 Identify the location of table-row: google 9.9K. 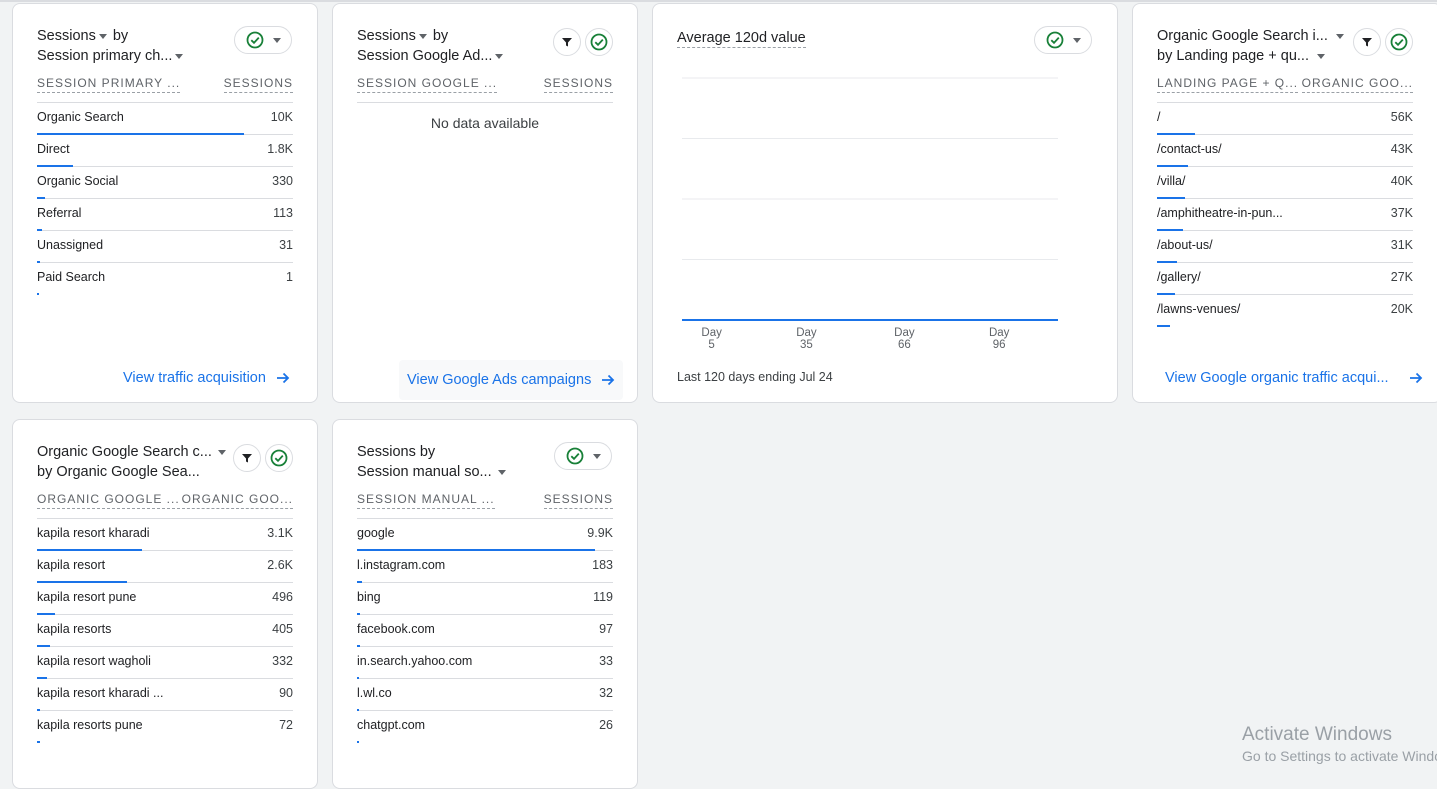
(485, 535).